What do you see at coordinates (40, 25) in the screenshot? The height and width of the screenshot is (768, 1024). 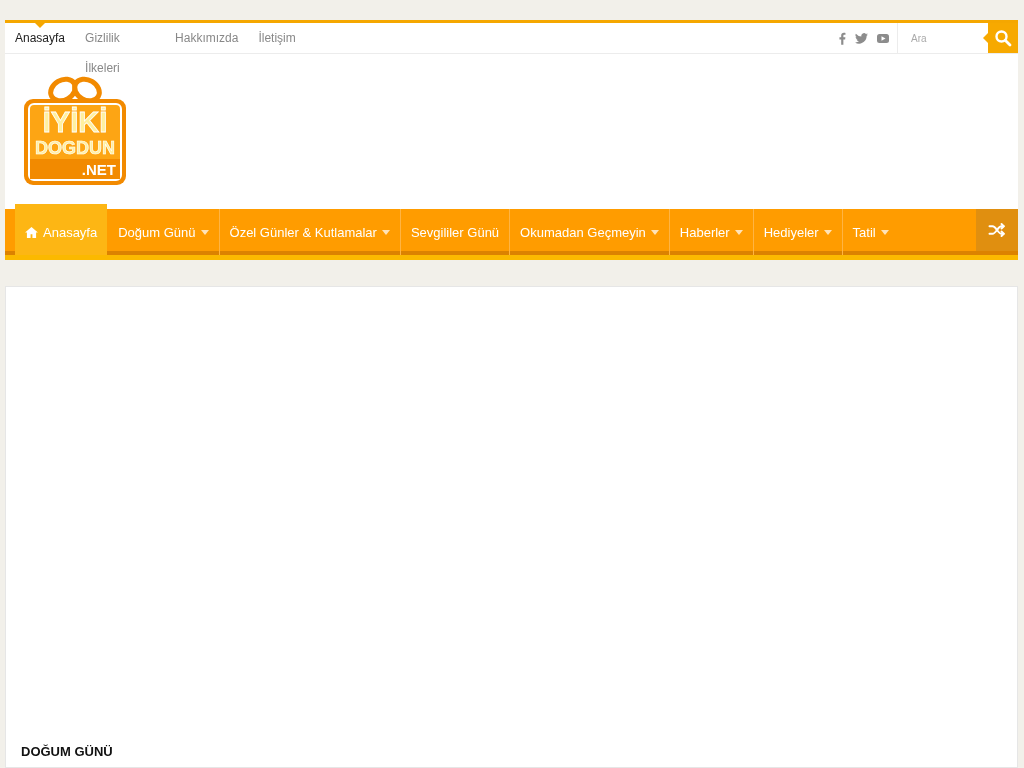 I see `active-pointer-icon` at bounding box center [40, 25].